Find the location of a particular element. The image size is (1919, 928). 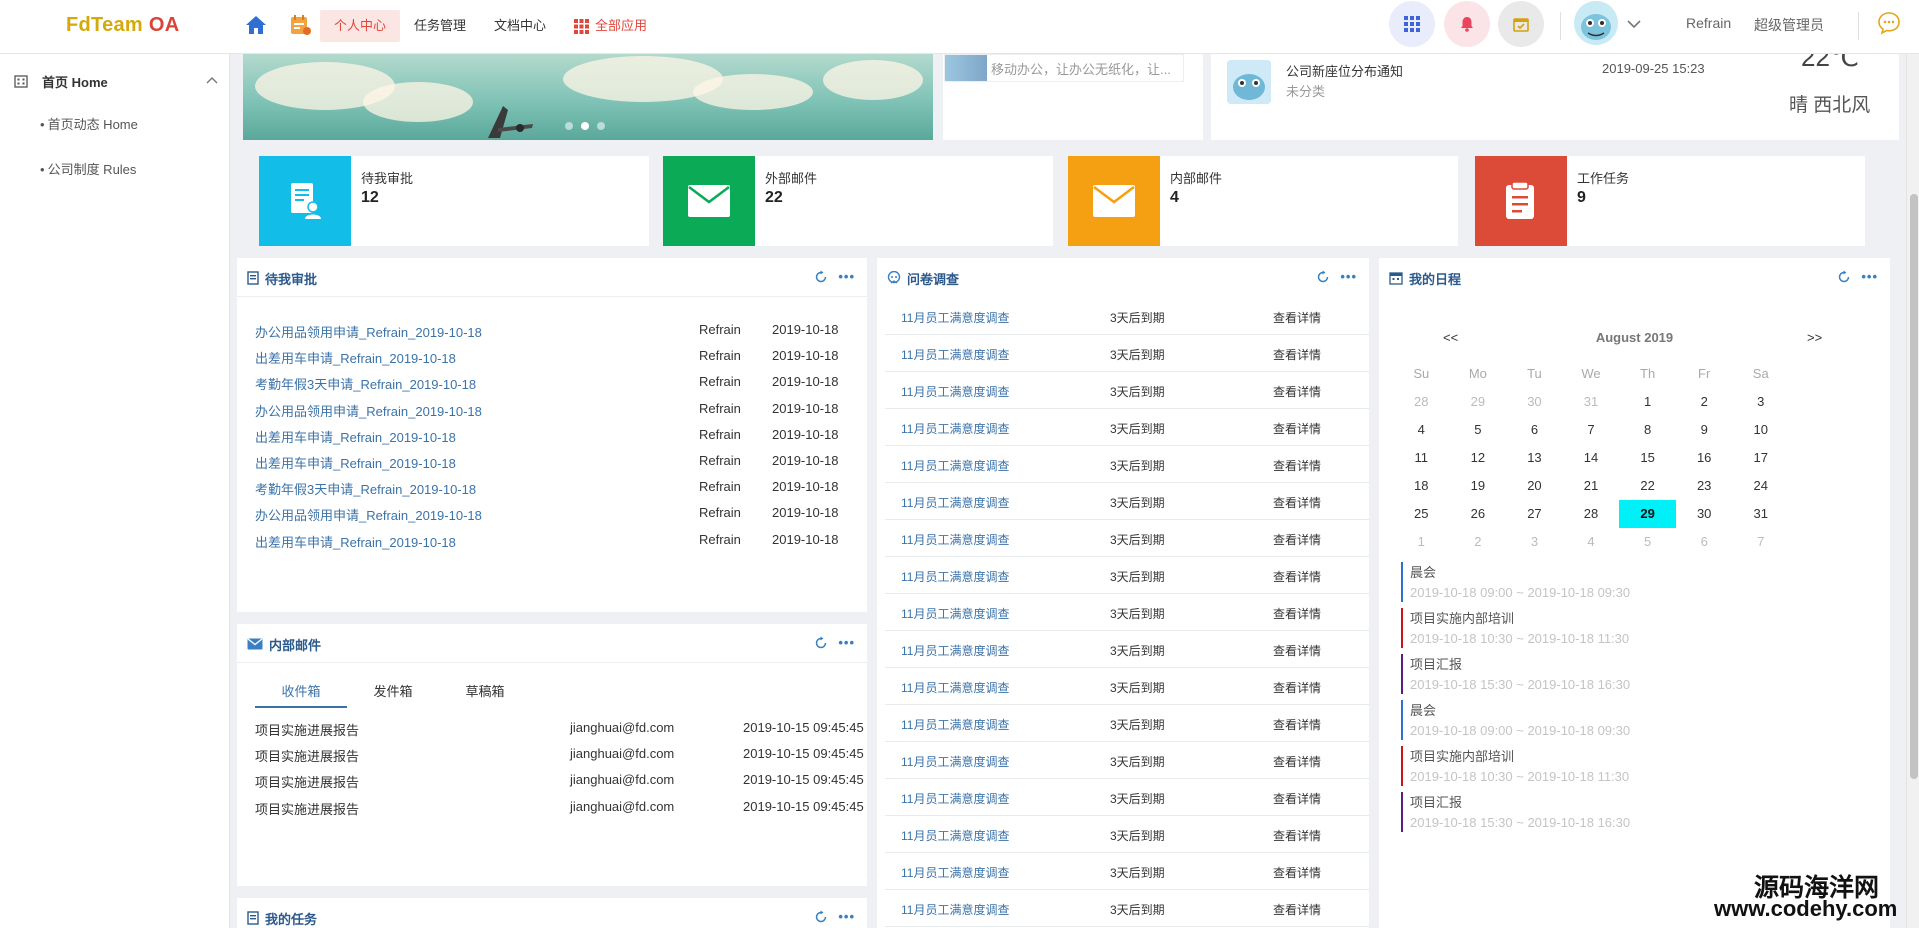

notice-title: 公司新座位分布通知 is located at coordinates (1344, 70).